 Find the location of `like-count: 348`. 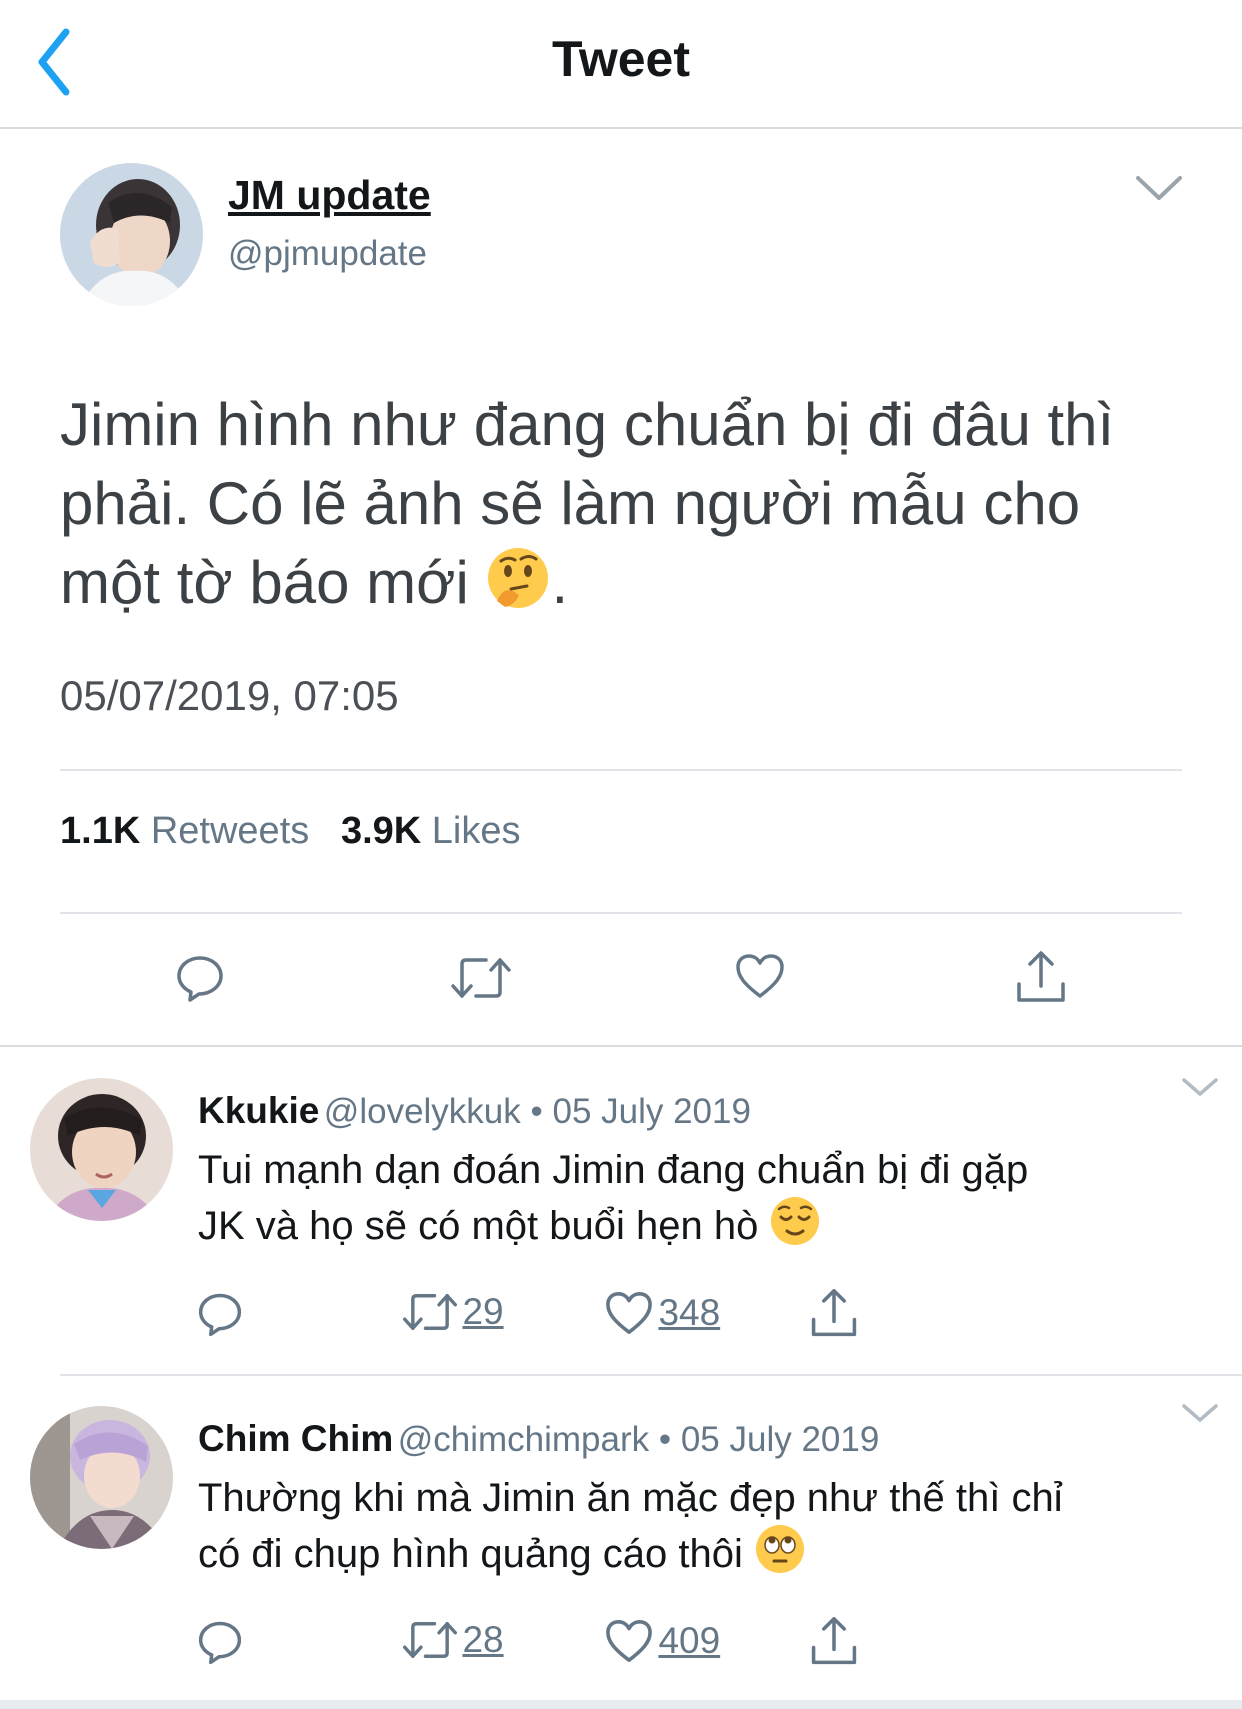

like-count: 348 is located at coordinates (689, 1312).